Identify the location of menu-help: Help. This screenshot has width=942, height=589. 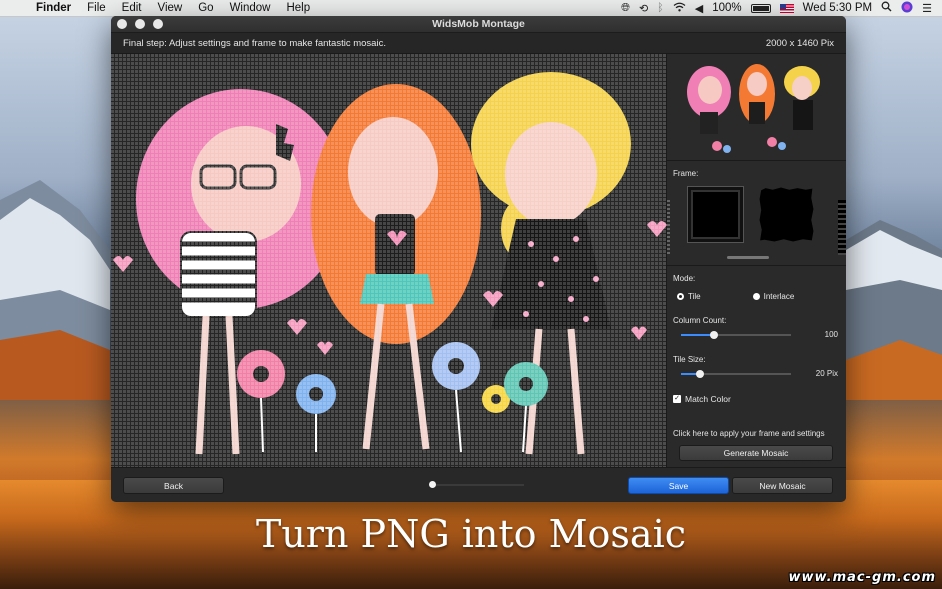
(298, 8).